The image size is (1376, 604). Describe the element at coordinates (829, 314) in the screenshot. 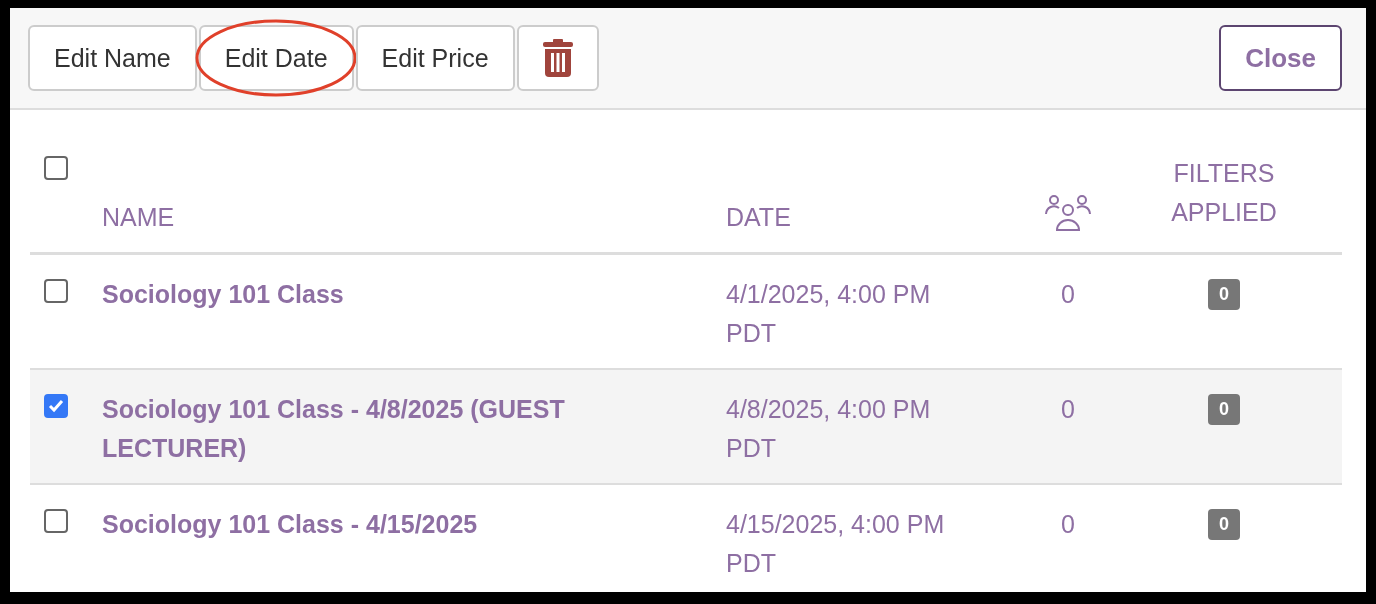

I see `event-date: 4/1/2025, 4:00 PM PDT` at that location.